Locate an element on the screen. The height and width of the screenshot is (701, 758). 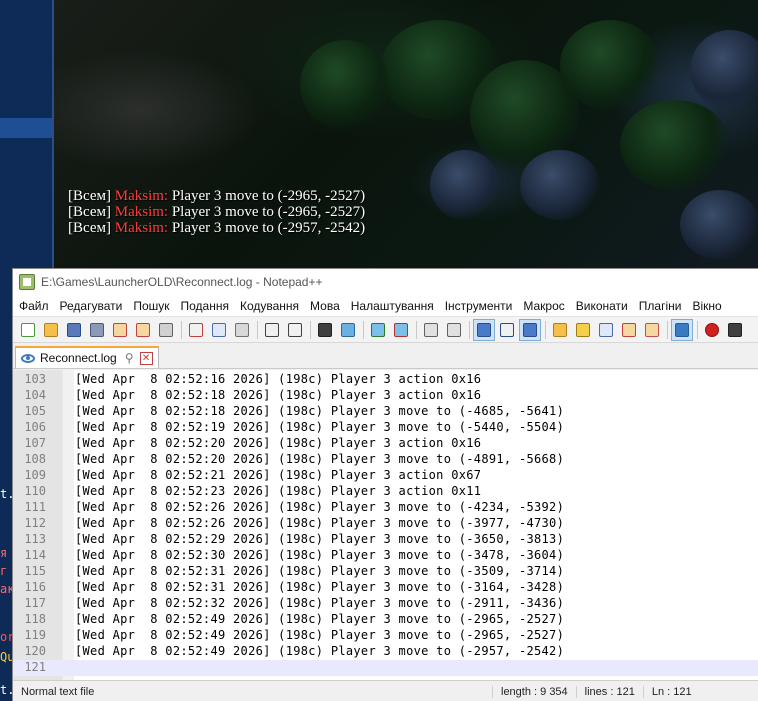
new-file-button is located at coordinates (28, 330).